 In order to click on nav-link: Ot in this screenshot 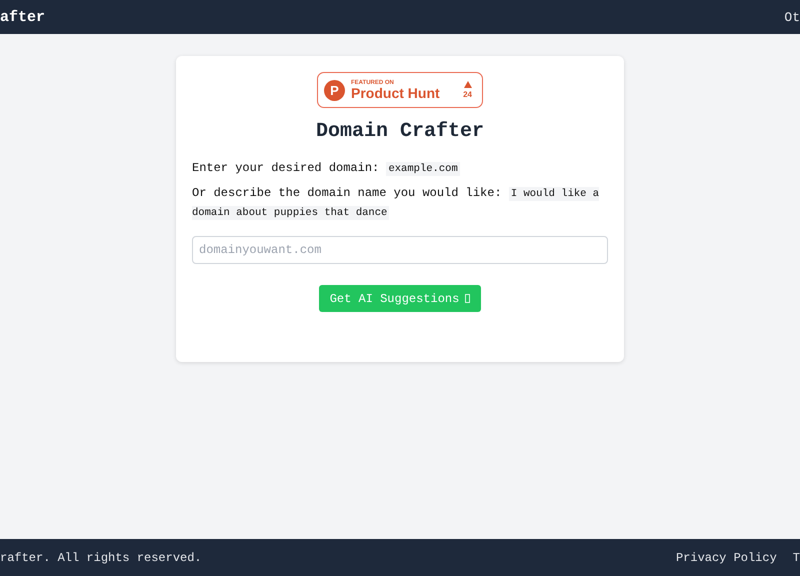, I will do `click(792, 17)`.